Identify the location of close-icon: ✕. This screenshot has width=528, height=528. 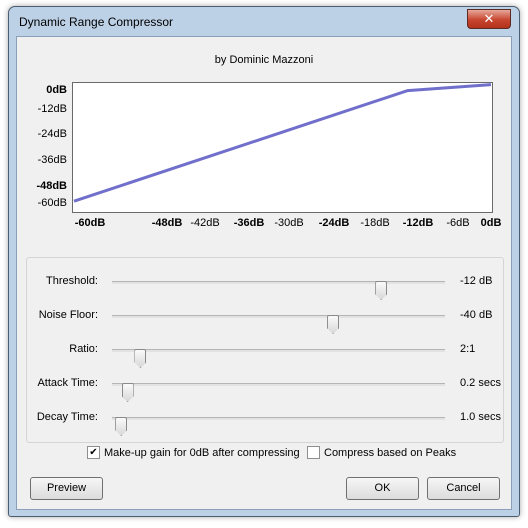
(489, 18).